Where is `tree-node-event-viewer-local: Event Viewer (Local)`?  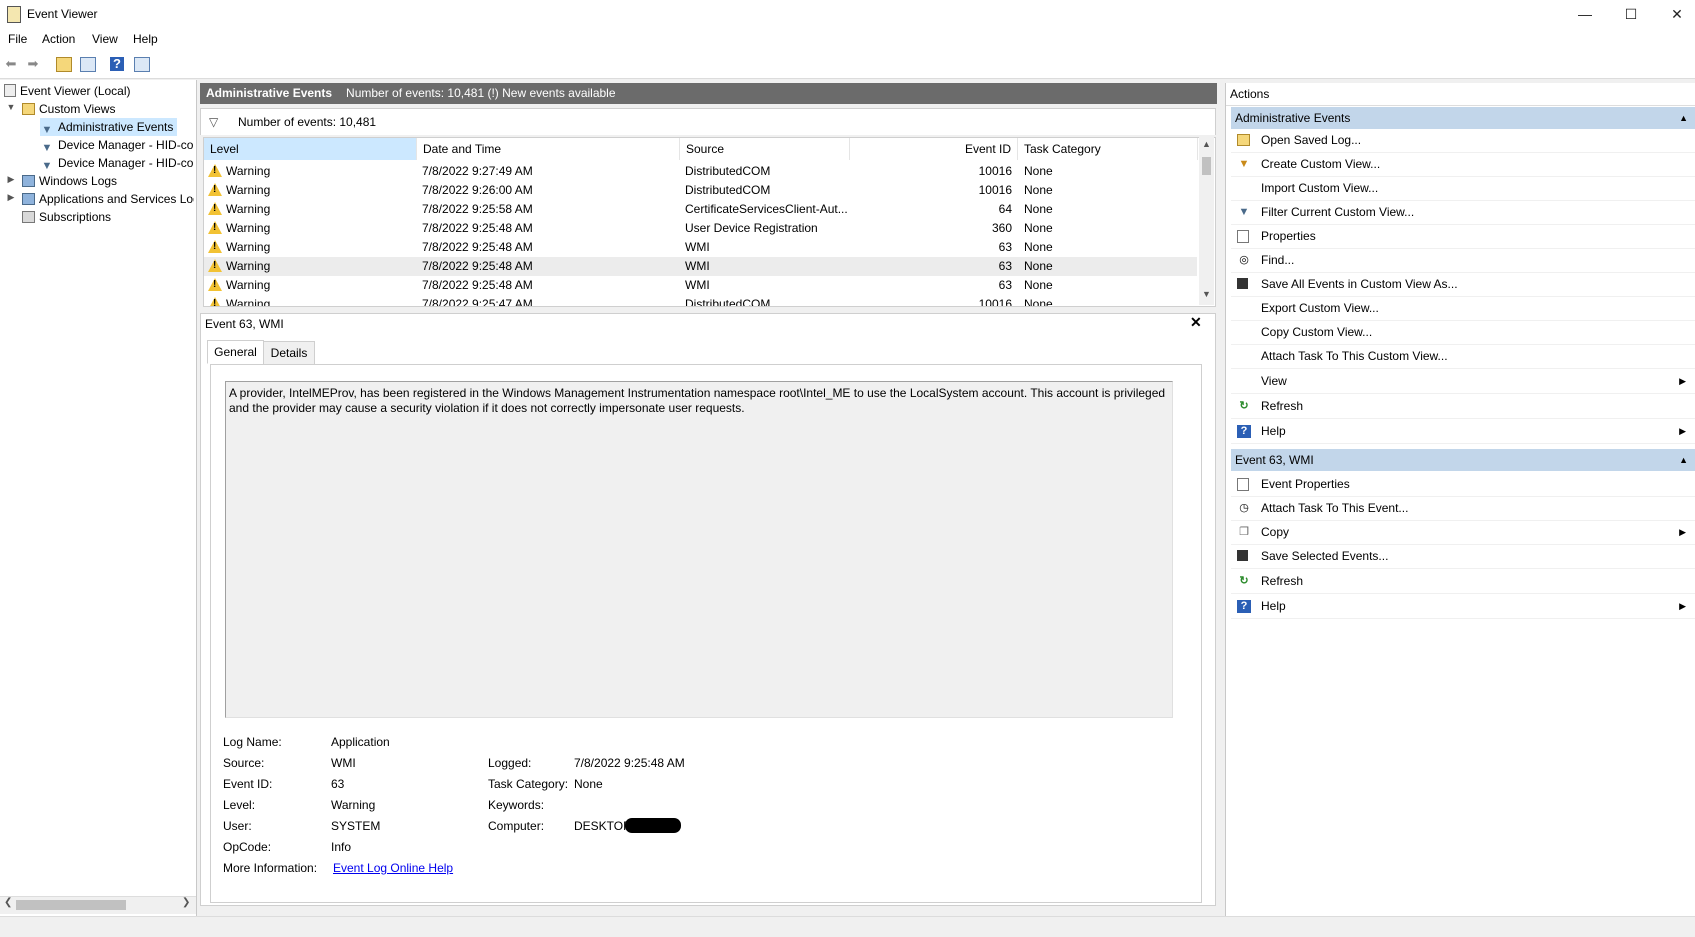 tree-node-event-viewer-local: Event Viewer (Local) is located at coordinates (67, 91).